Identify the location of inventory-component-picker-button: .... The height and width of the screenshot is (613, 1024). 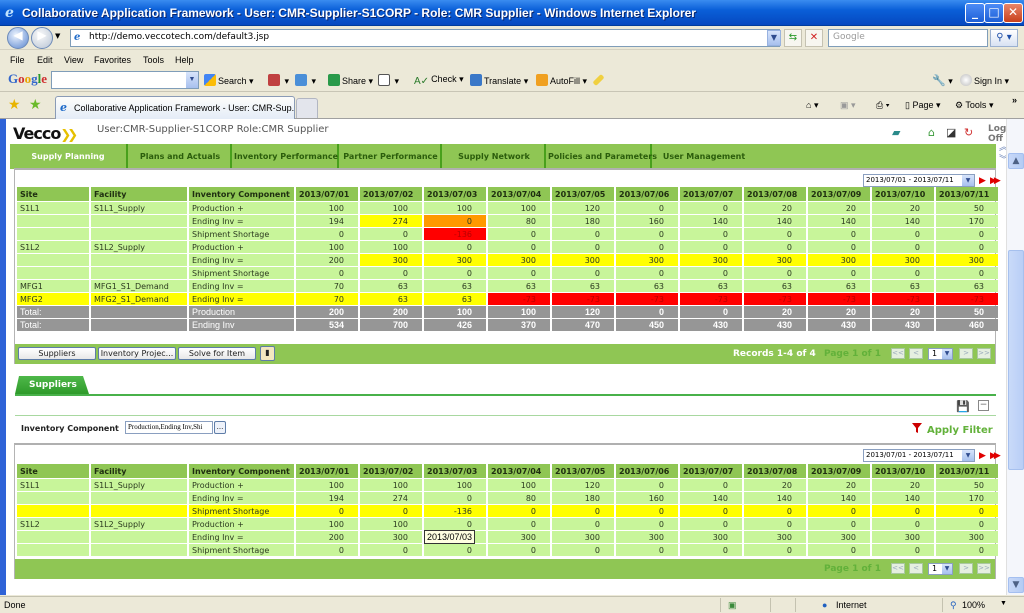
(220, 427).